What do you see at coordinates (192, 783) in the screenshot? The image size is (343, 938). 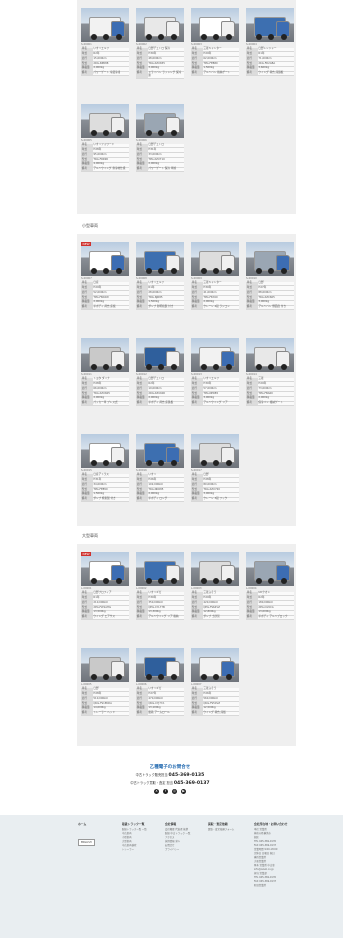 I see `contact-purchase-tel: 045-369-0137` at bounding box center [192, 783].